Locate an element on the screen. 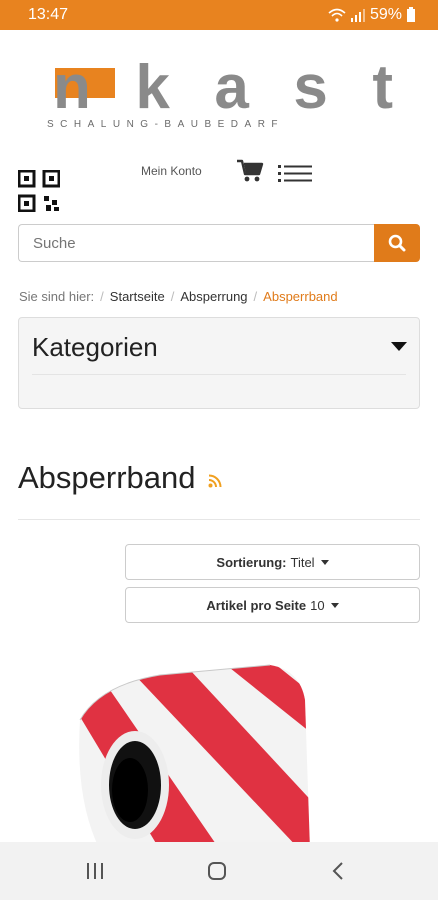  system-navigation-bar is located at coordinates (219, 871).